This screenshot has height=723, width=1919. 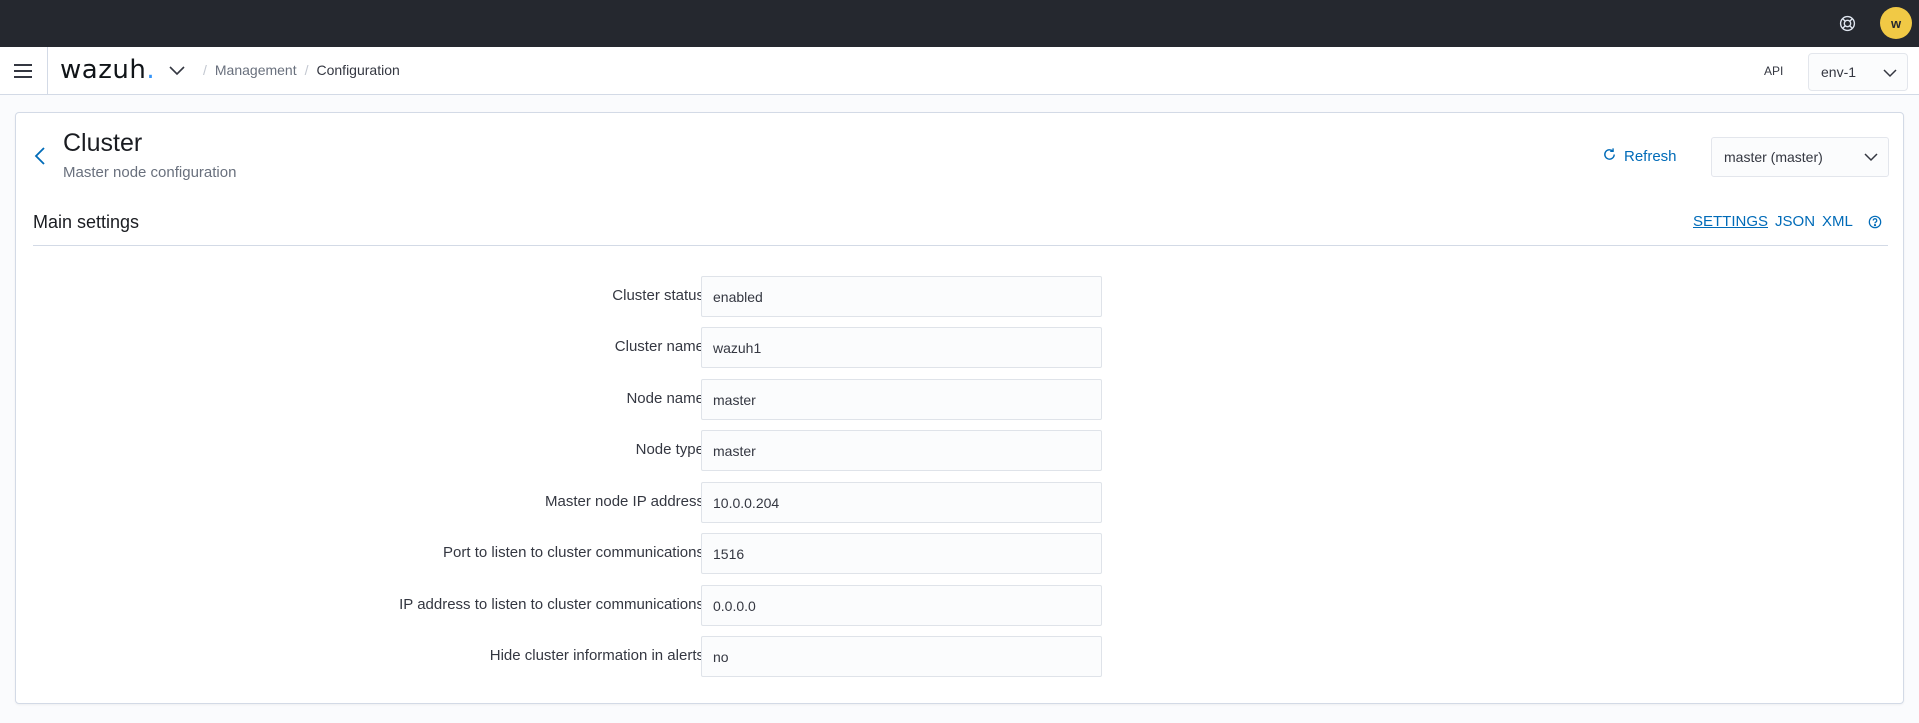 I want to click on breadcrumb-management: Management, so click(x=256, y=70).